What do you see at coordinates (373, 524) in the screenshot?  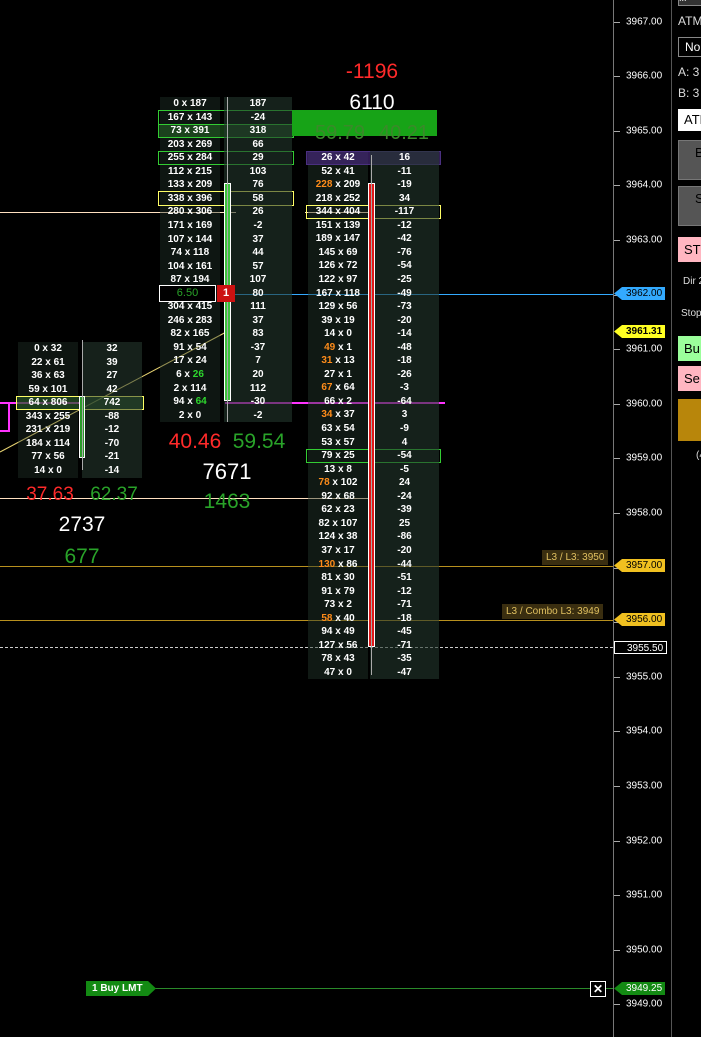 I see `footprint-row: 82 x 107 25` at bounding box center [373, 524].